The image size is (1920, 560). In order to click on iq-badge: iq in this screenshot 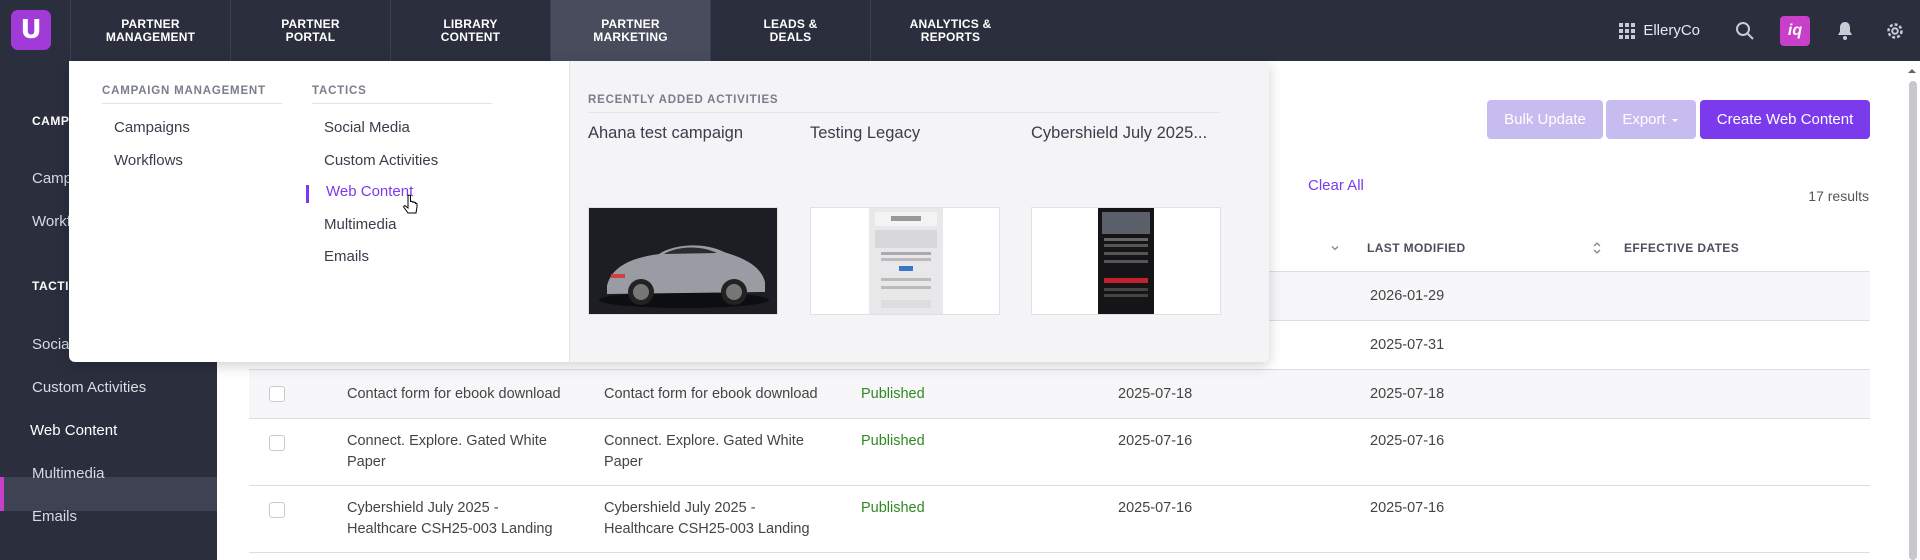, I will do `click(1795, 30)`.